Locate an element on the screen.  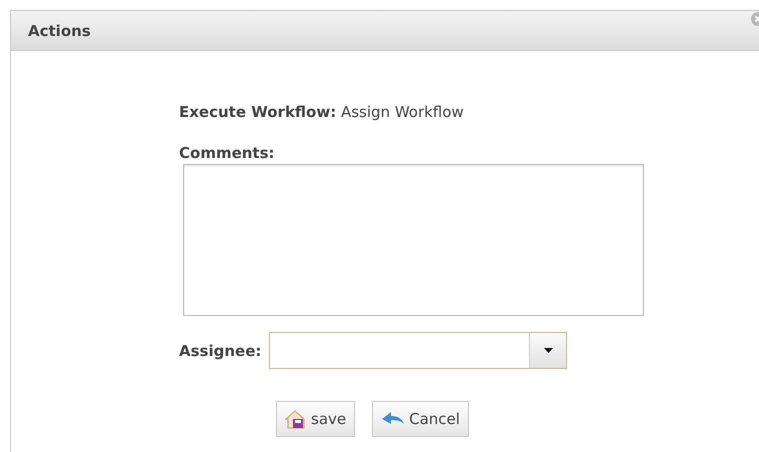
cancel-button: Cancel is located at coordinates (420, 419).